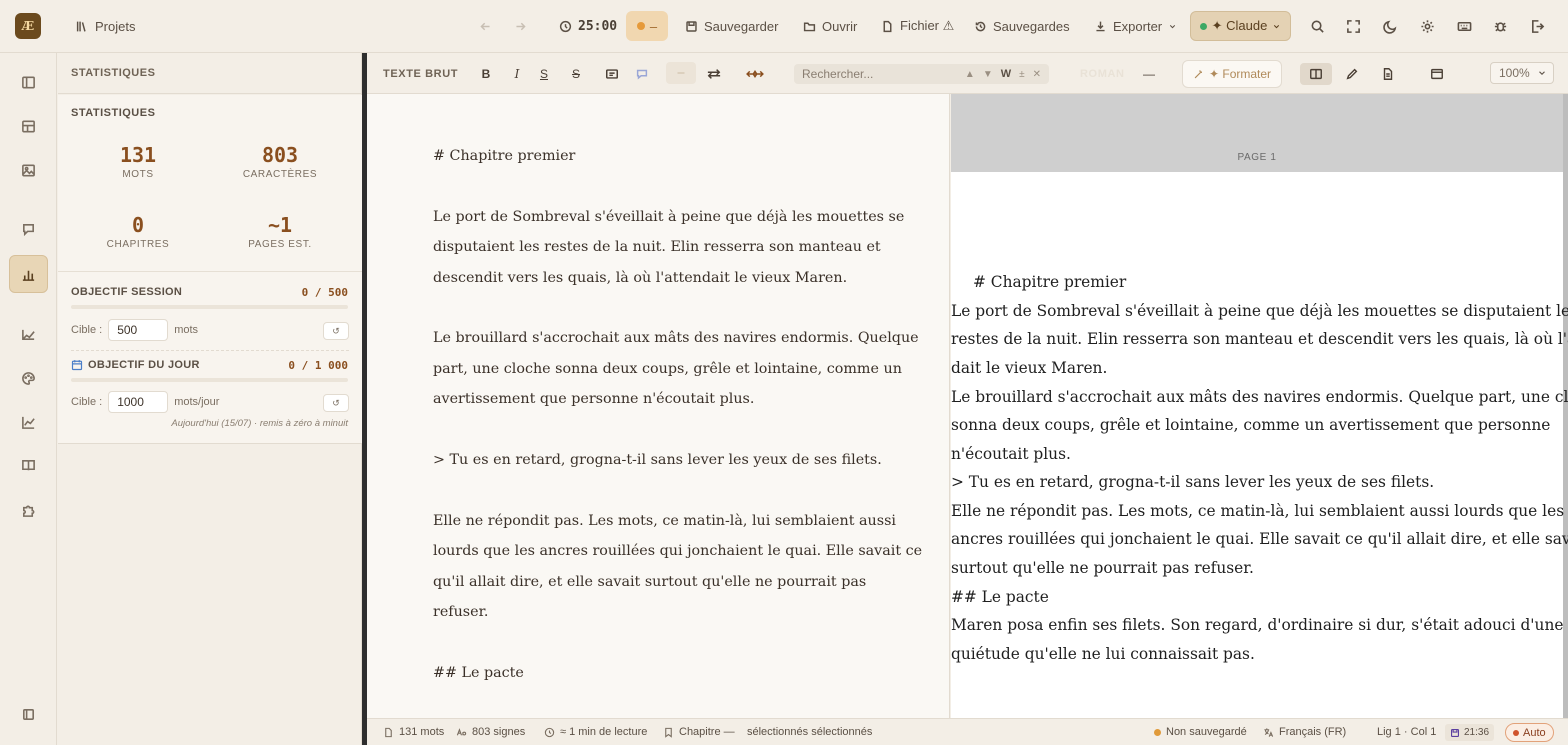 The image size is (1568, 745). I want to click on preview-scrollbar, so click(1565, 406).